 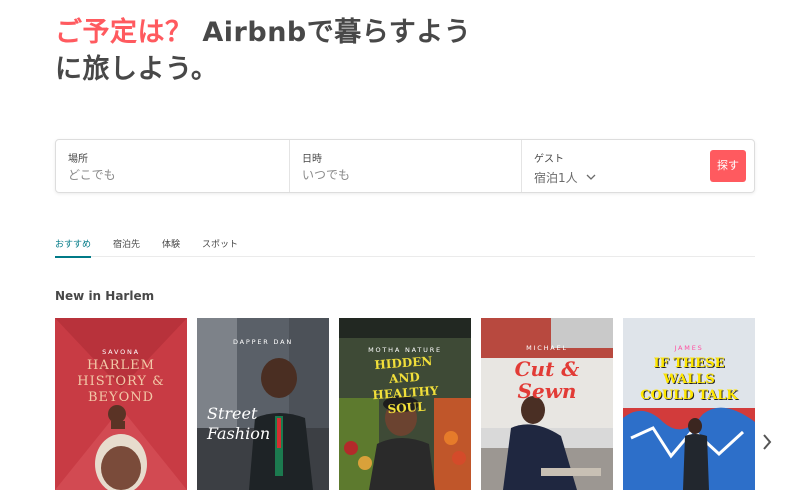 I want to click on tab-experiences: 体験, so click(x=171, y=245).